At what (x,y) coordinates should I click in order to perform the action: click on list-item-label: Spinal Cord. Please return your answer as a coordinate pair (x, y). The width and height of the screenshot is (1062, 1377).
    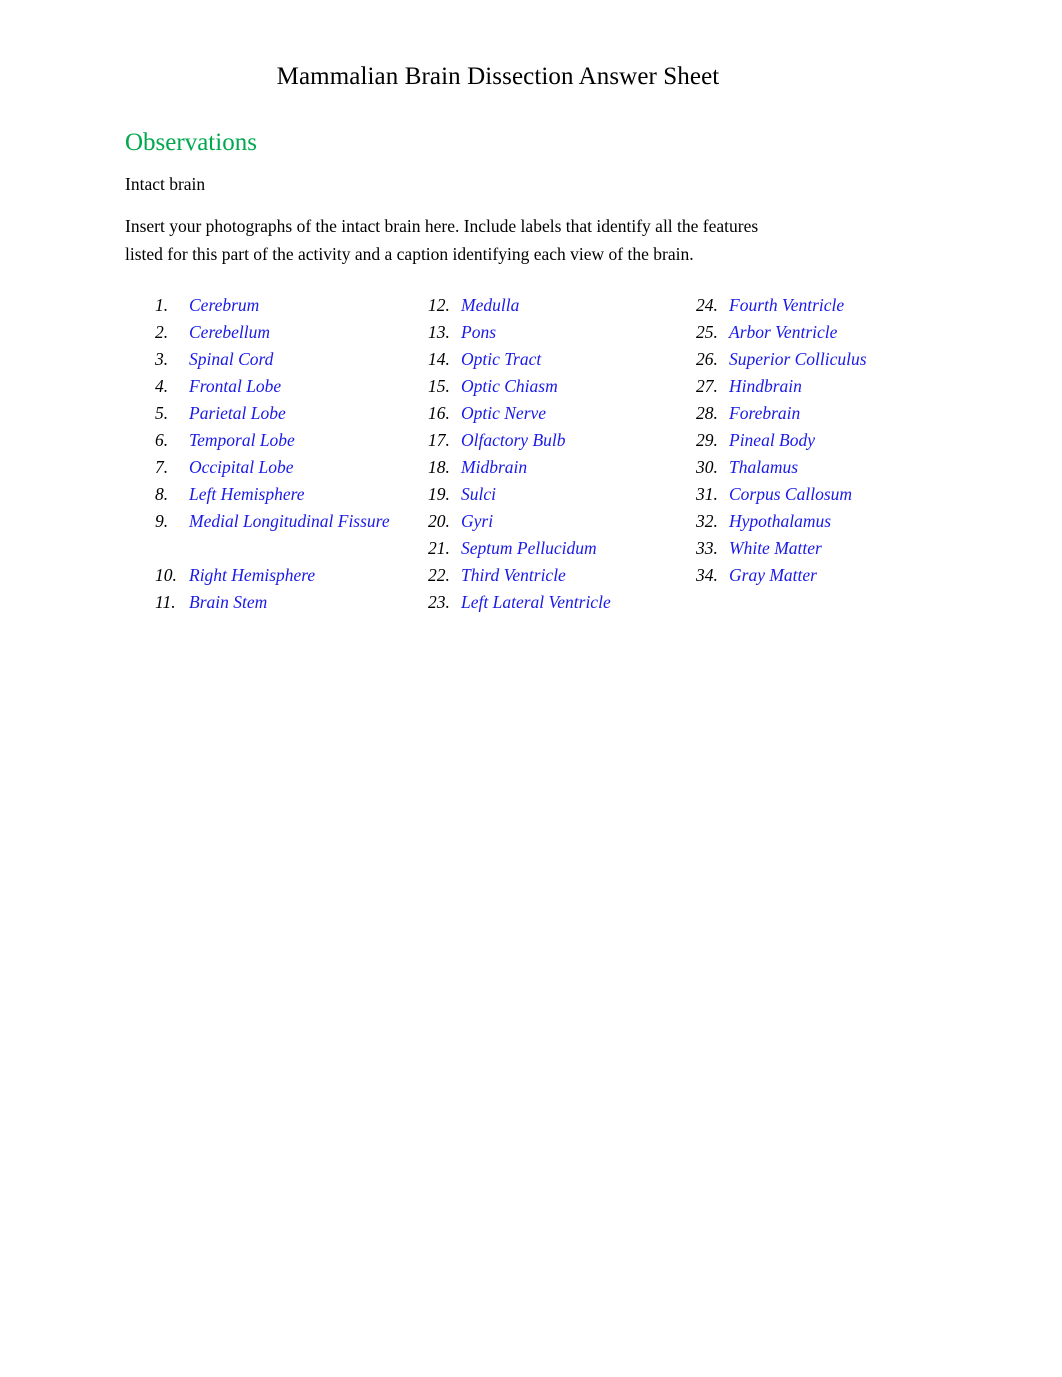
    Looking at the image, I should click on (231, 359).